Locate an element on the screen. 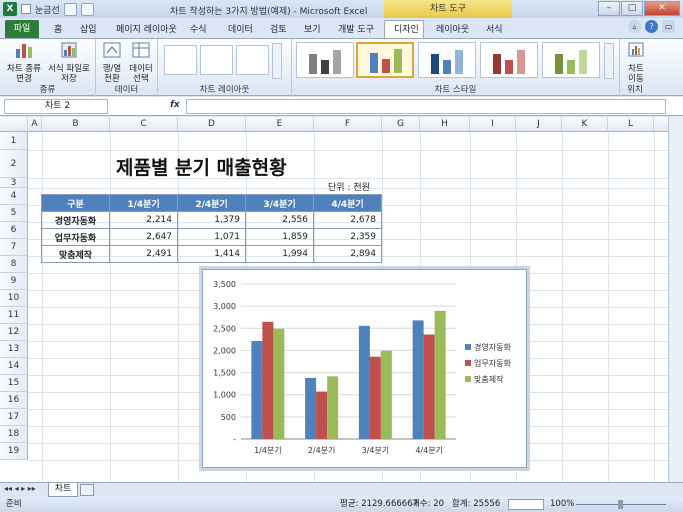 The image size is (683, 512). row-header-13: 13 is located at coordinates (14, 349).